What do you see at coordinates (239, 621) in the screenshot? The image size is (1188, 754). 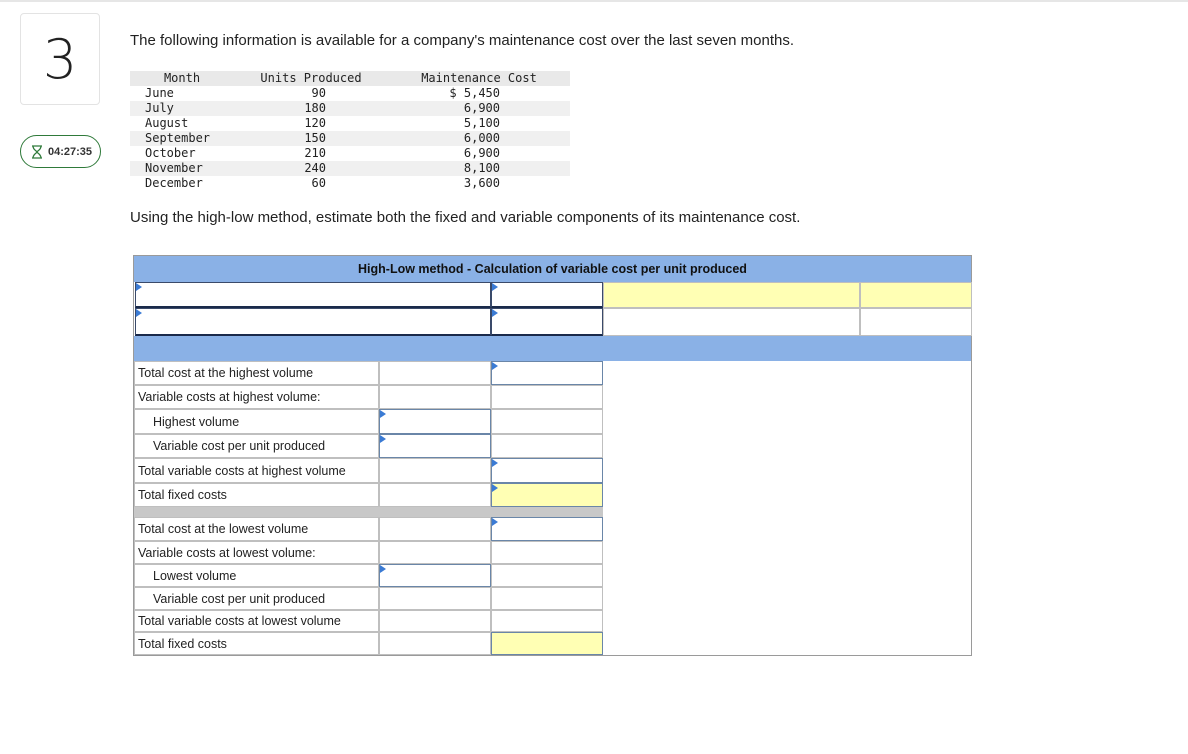 I see `row-label: Total variable costs at lowest volume` at bounding box center [239, 621].